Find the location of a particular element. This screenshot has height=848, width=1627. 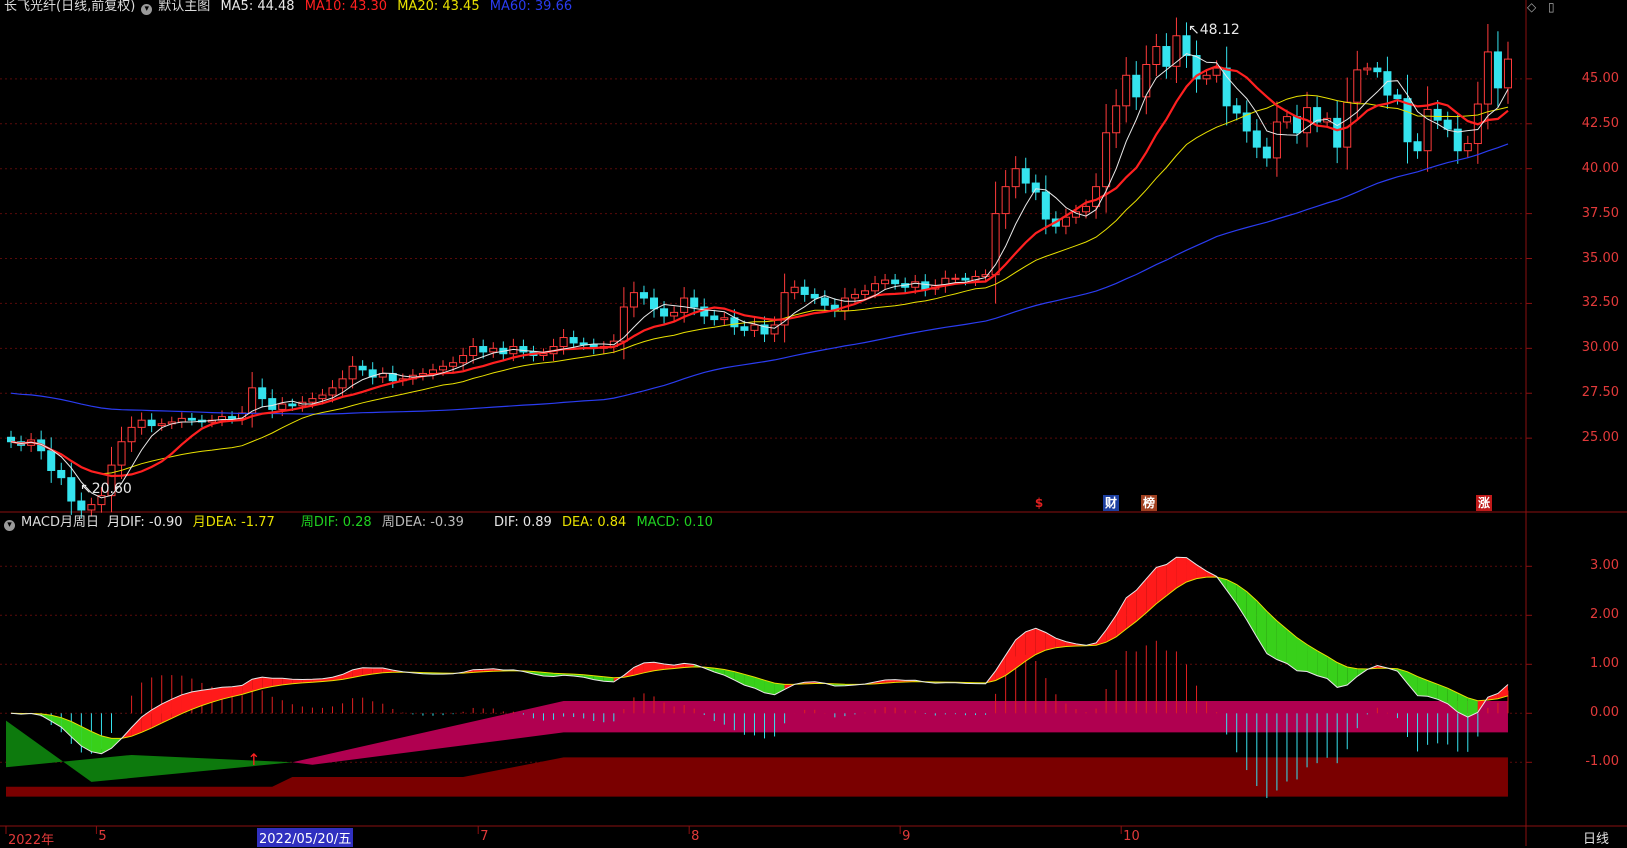

high-annotation: ↖48.12 is located at coordinates (1214, 30).